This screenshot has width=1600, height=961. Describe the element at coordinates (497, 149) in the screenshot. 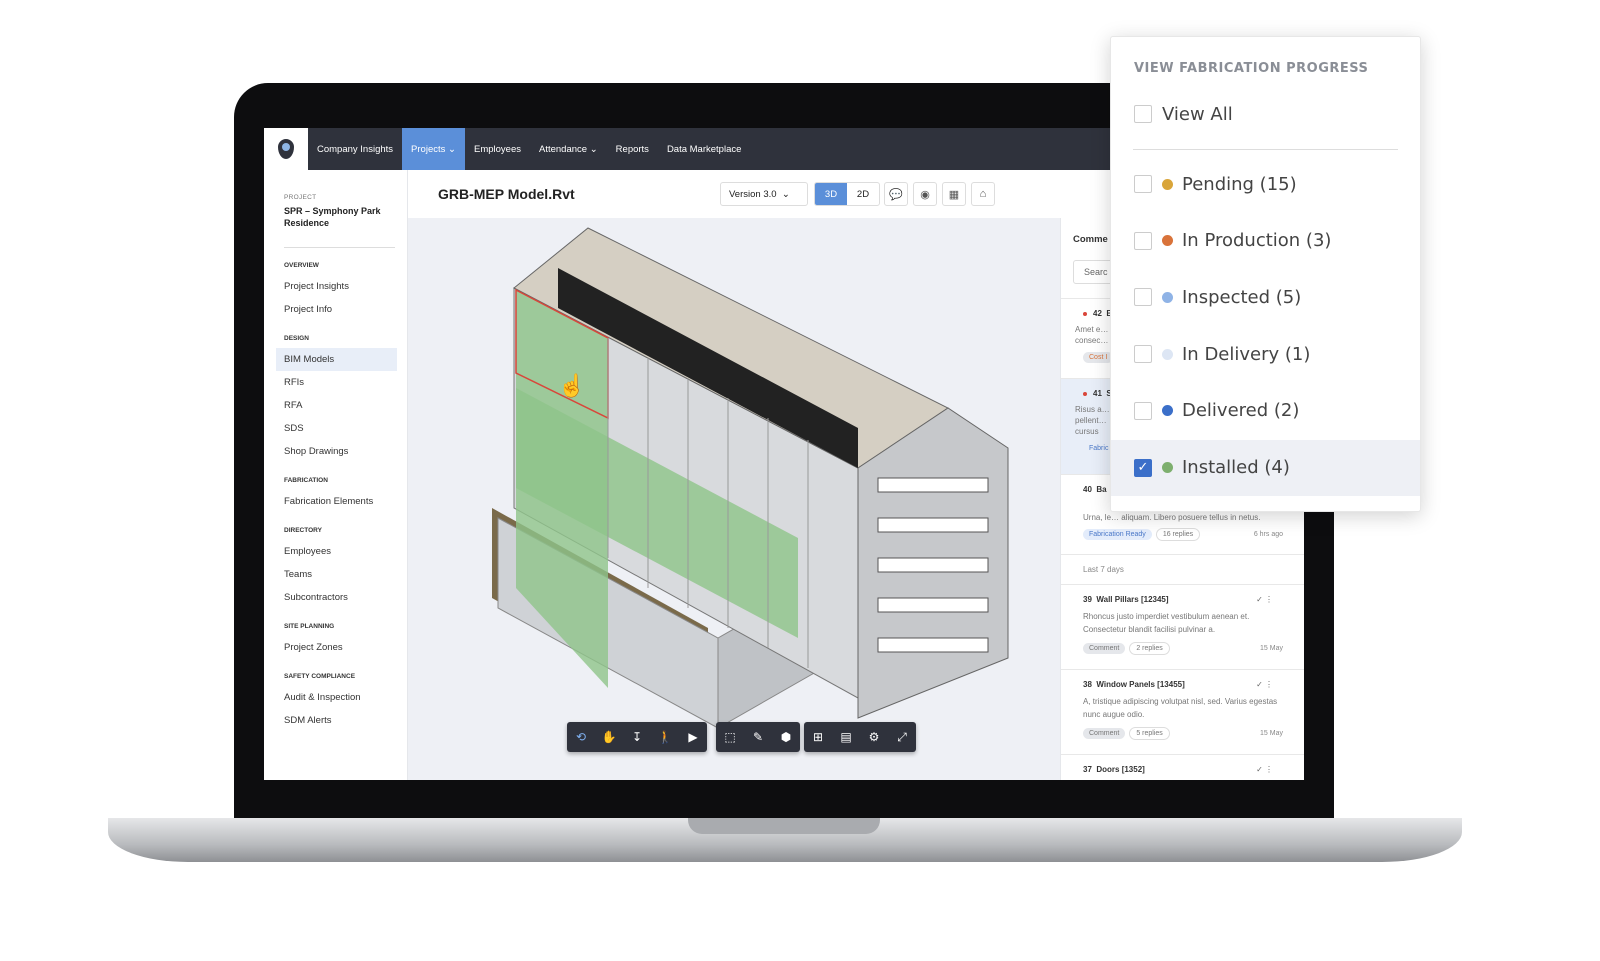

I see `nav-employees: Employees` at that location.